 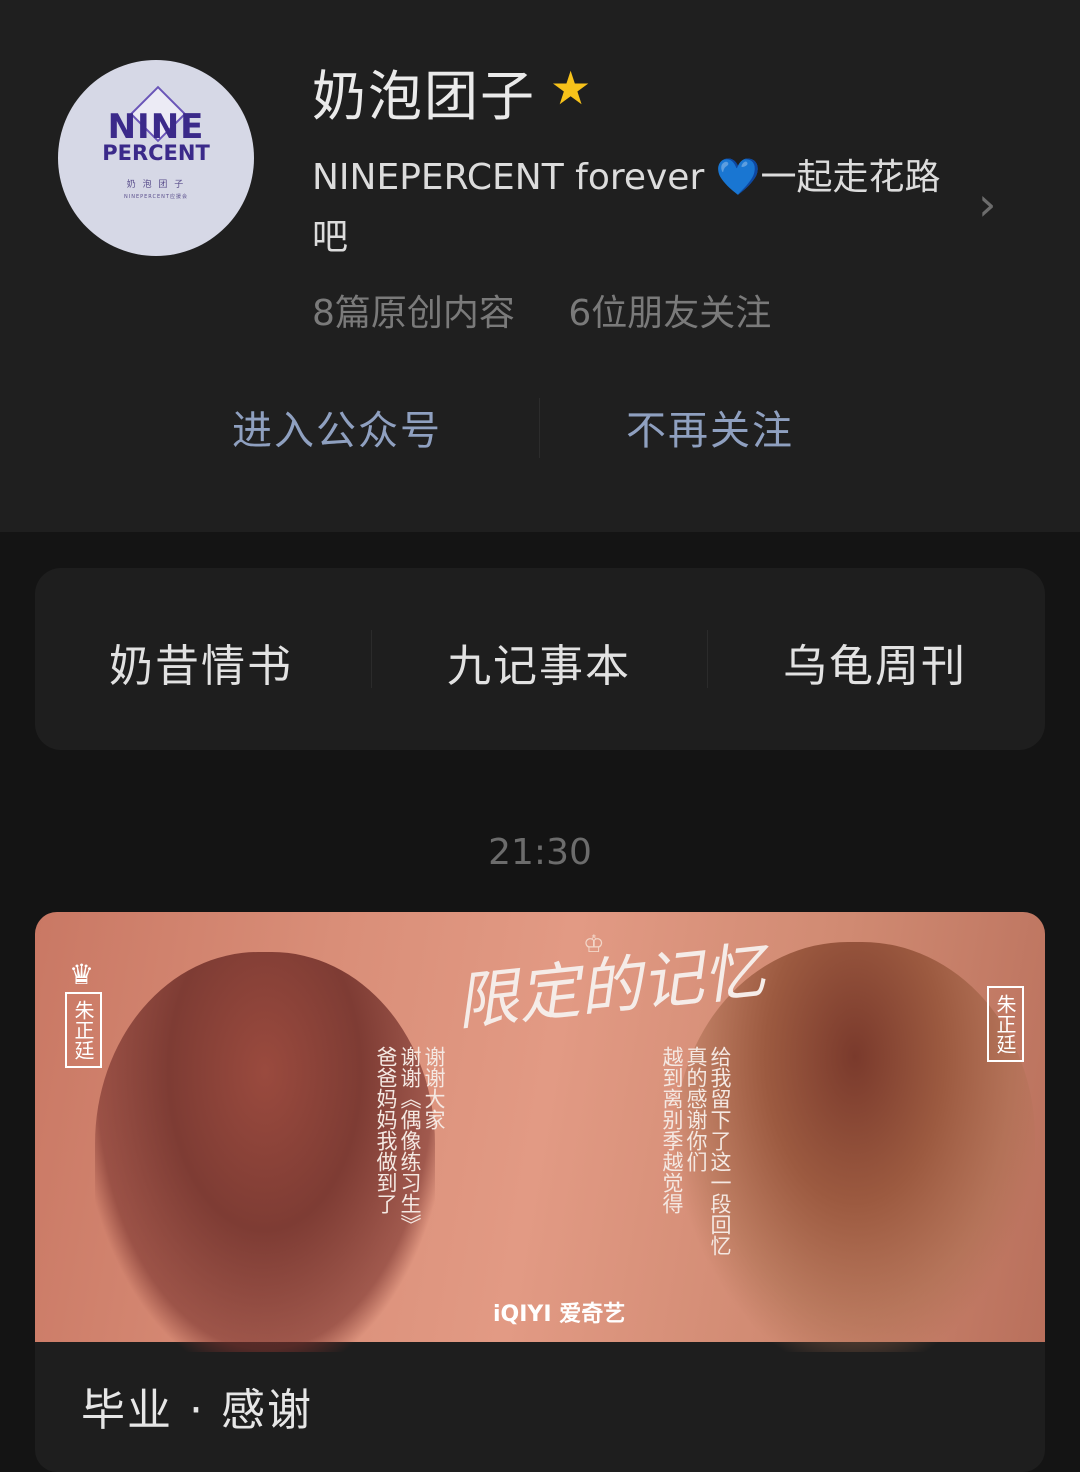 I want to click on star-icon: ★, so click(x=570, y=88).